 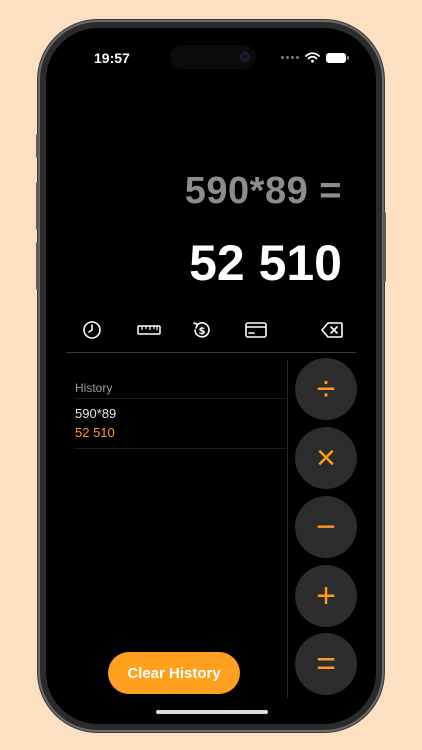 I want to click on history-button, so click(x=92, y=330).